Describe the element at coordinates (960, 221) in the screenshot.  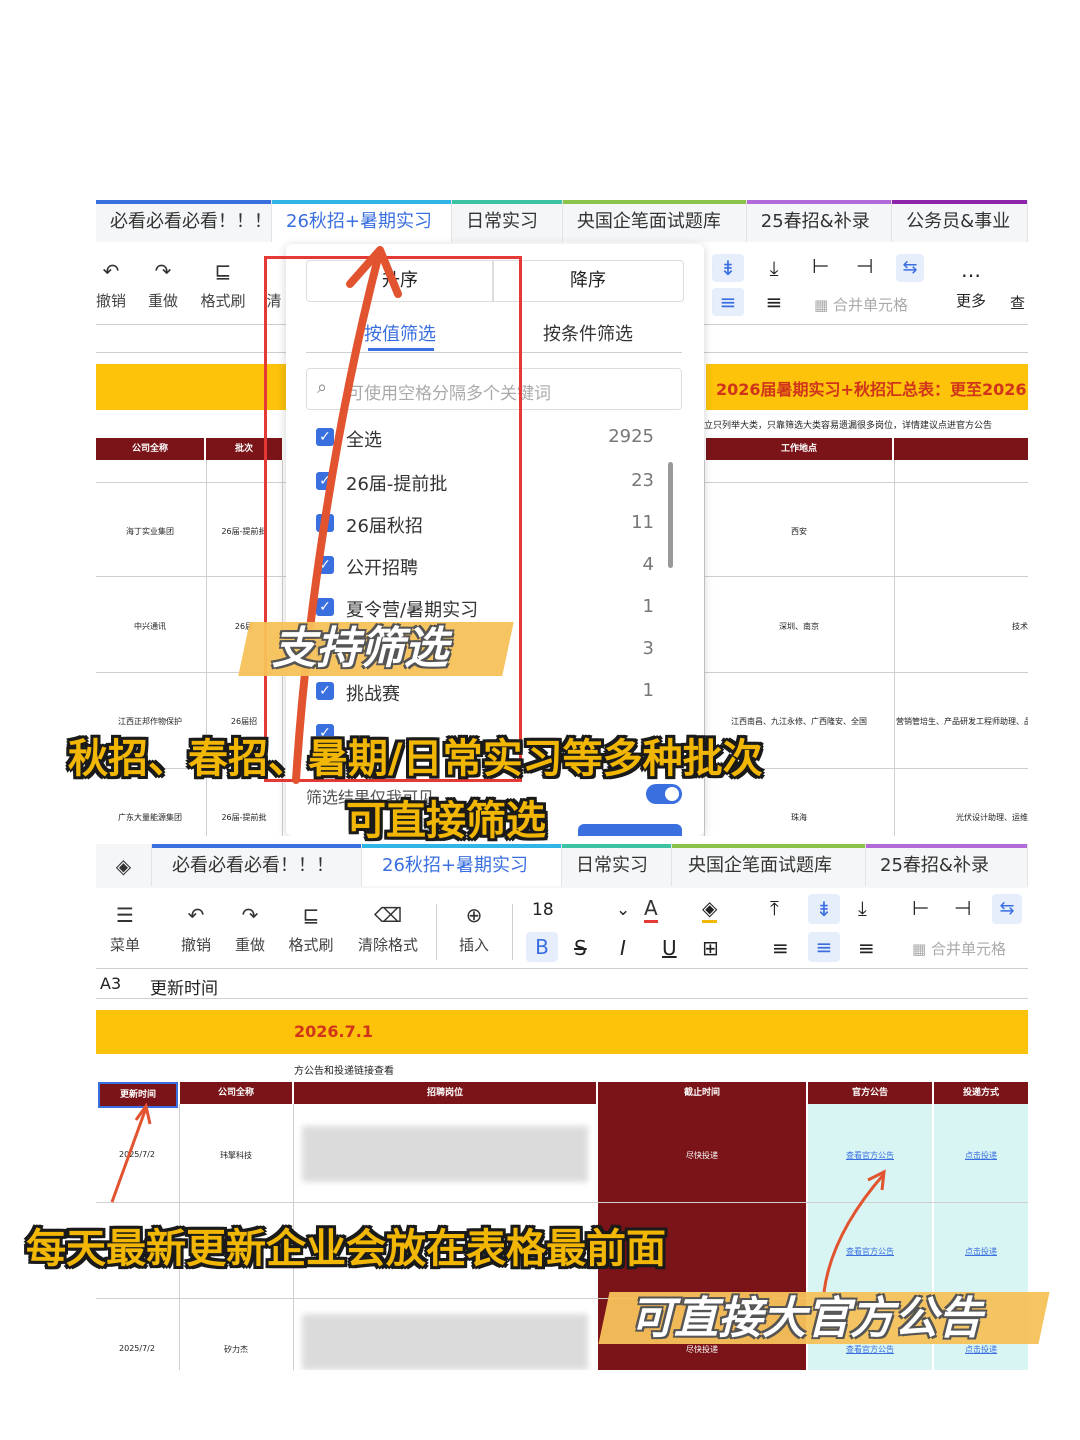
I see `tab-civil-servant: 公务员&事业` at that location.